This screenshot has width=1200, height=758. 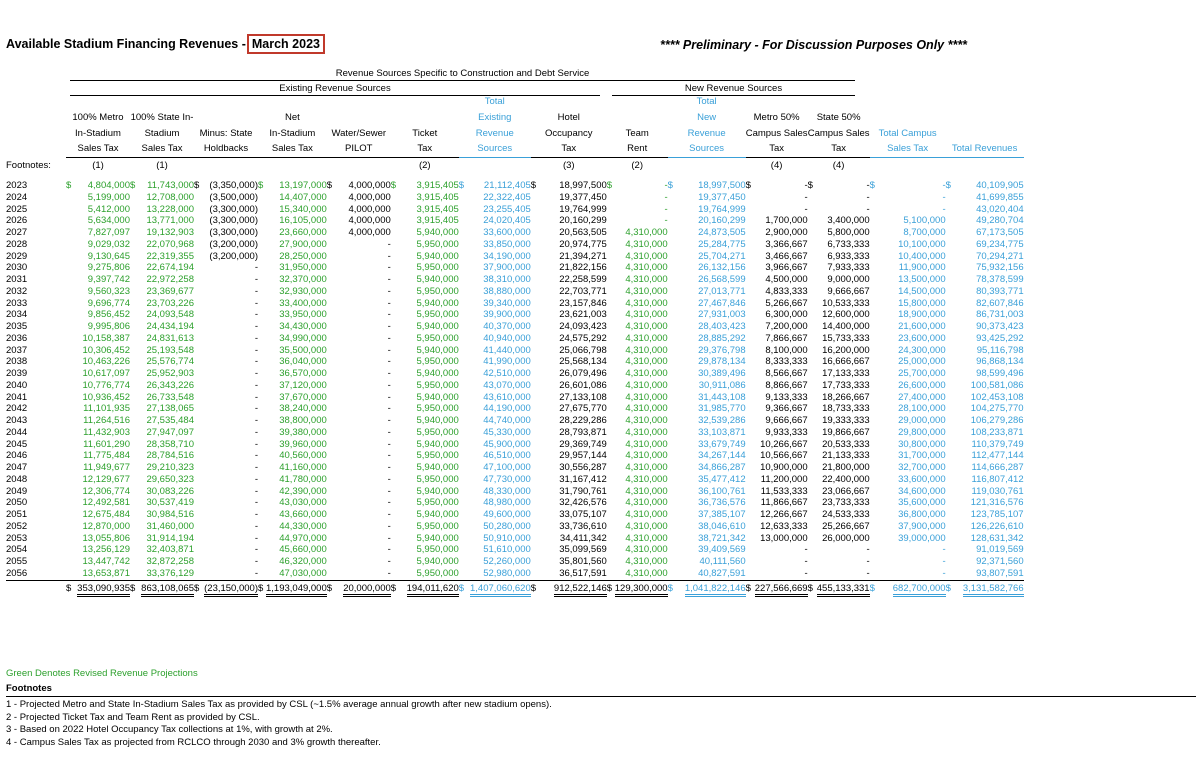 What do you see at coordinates (997, 491) in the screenshot?
I see `value-cell: 119,030,761` at bounding box center [997, 491].